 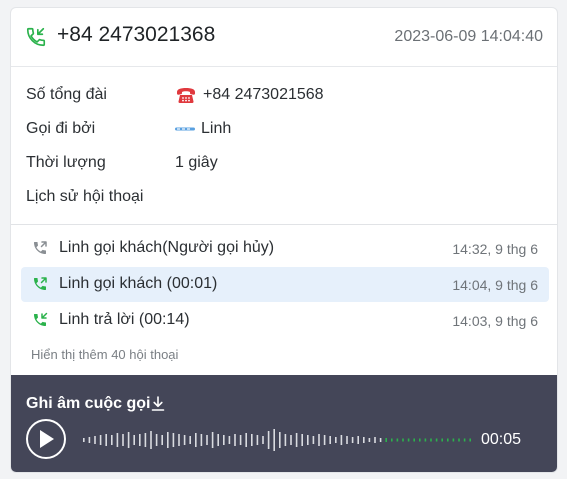 What do you see at coordinates (285, 320) in the screenshot?
I see `history-item: Linh trả lời (00:14) 14:03, 9 thg 6` at bounding box center [285, 320].